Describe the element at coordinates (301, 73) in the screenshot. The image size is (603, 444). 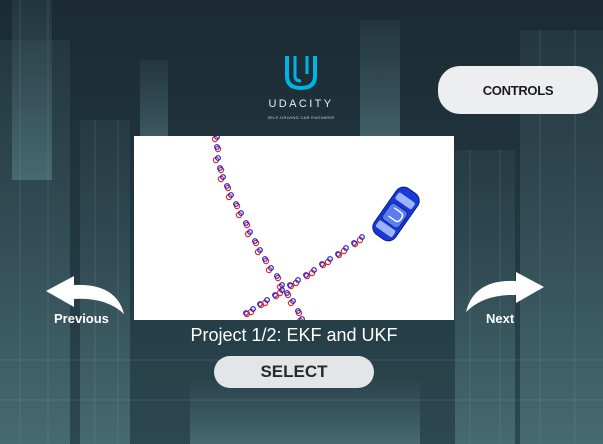
I see `udacity-u-logo-icon` at that location.